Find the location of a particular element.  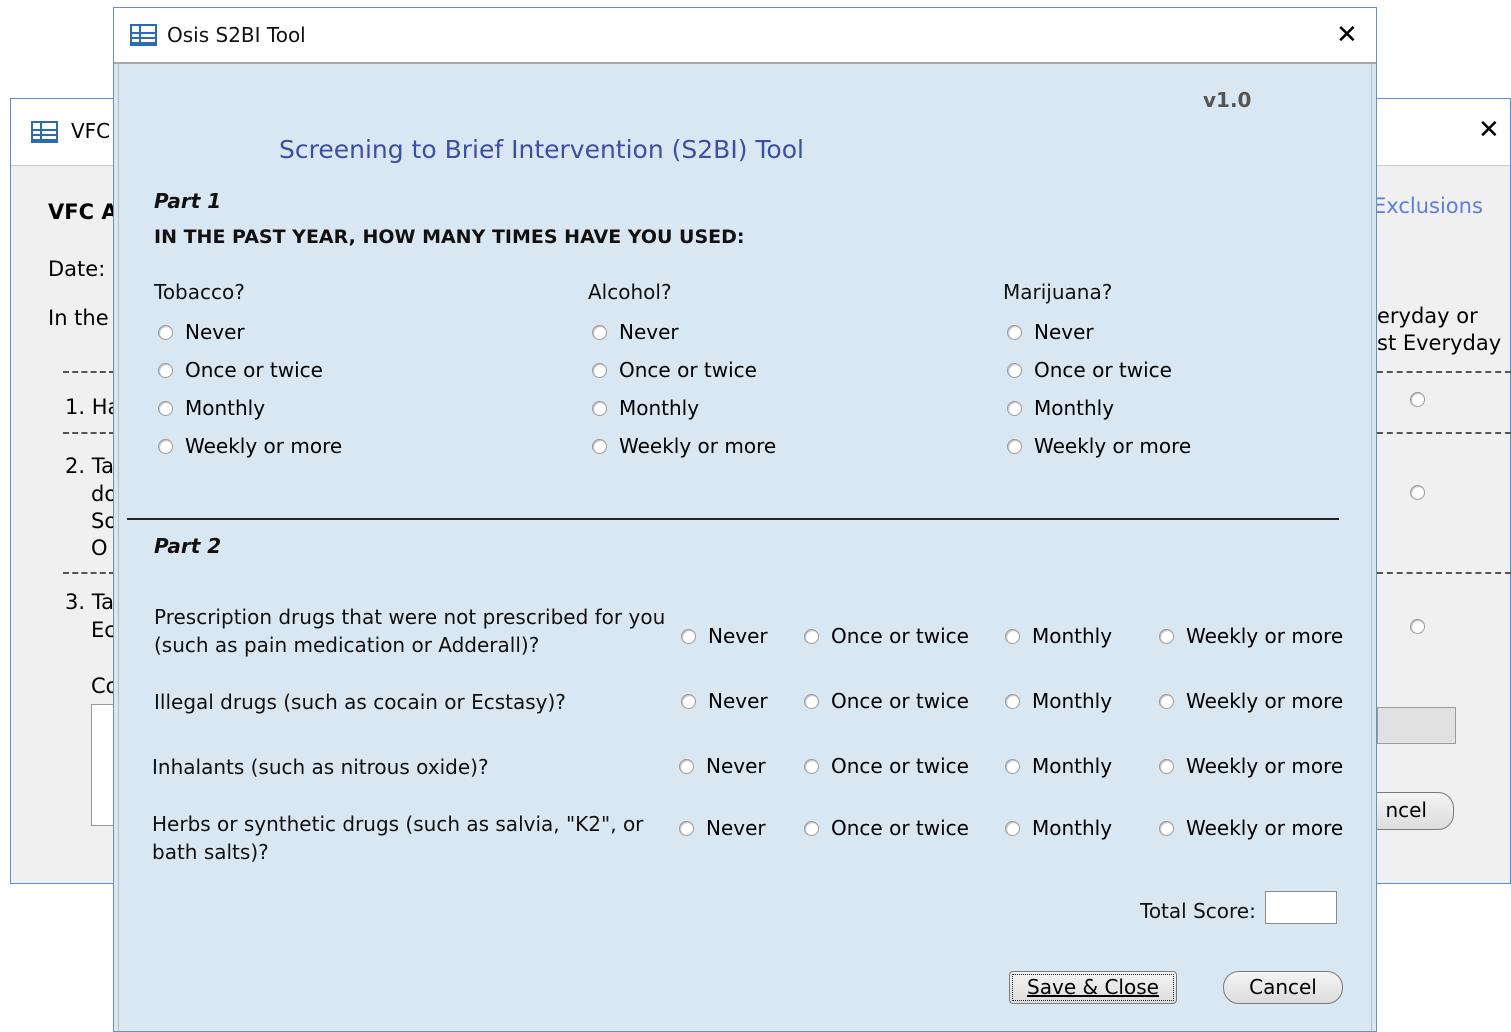

prescription-option-never: Never is located at coordinates (724, 636).